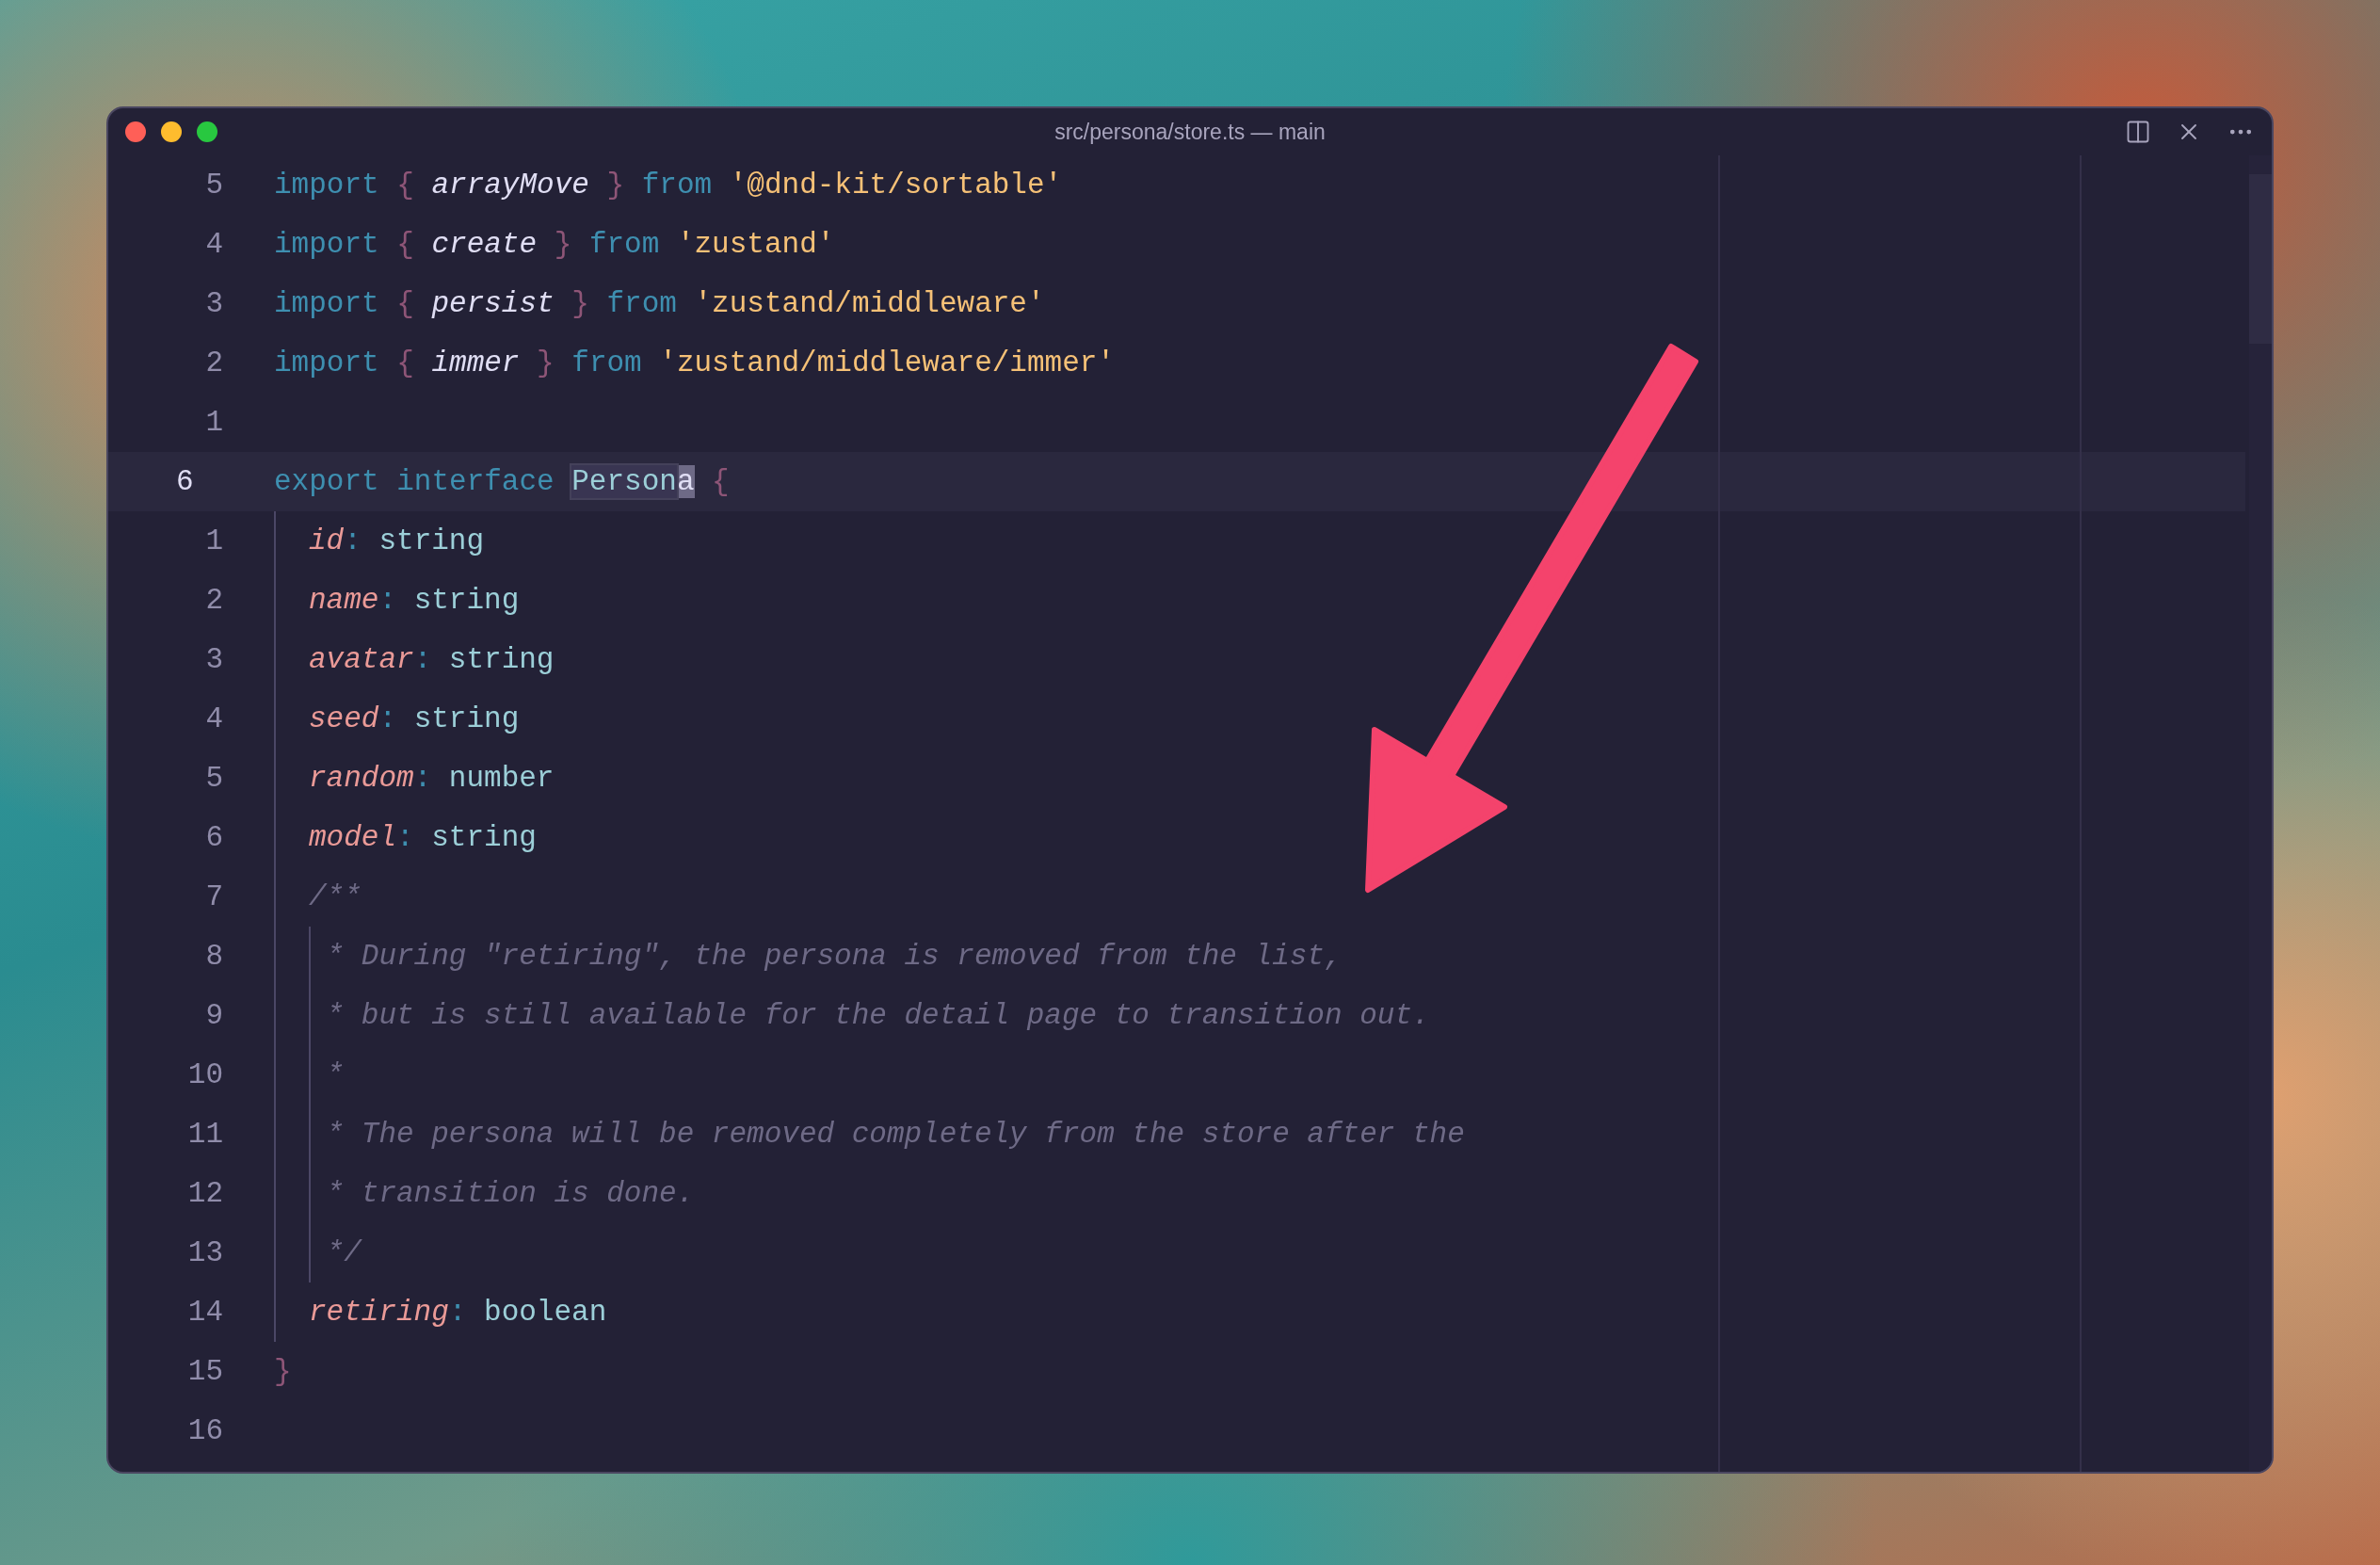 Image resolution: width=2380 pixels, height=1565 pixels. I want to click on split-editor-icon, so click(2138, 132).